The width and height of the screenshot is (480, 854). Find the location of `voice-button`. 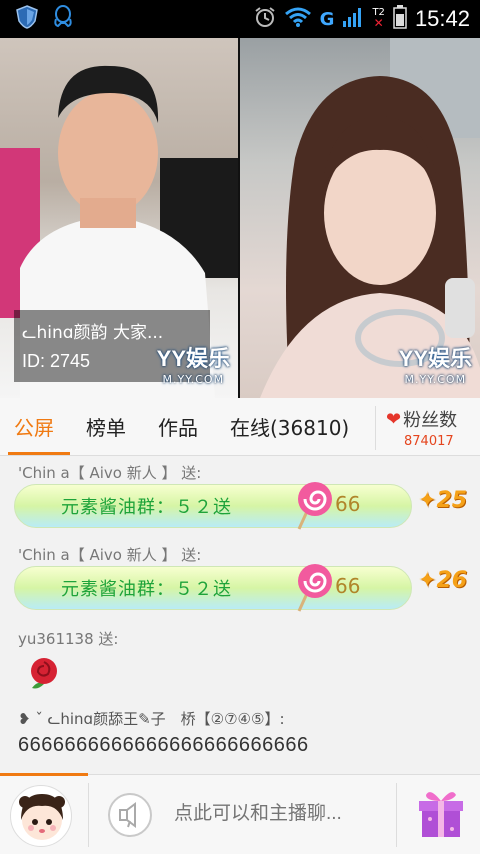

voice-button is located at coordinates (130, 815).